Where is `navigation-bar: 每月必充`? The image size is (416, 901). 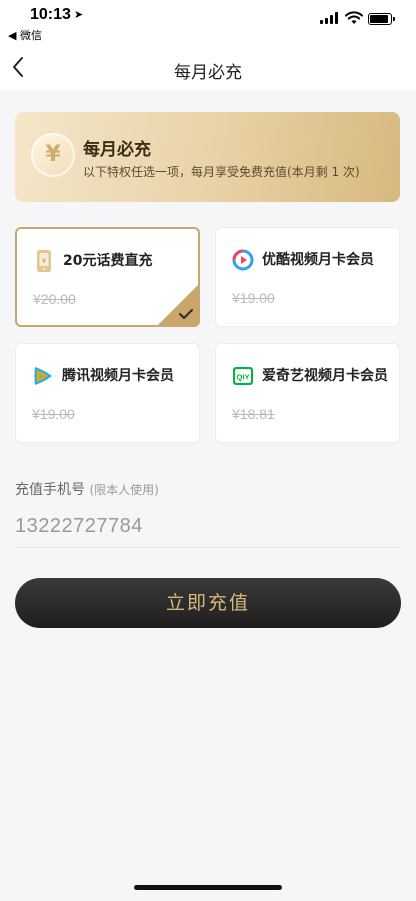 navigation-bar: 每月必充 is located at coordinates (208, 68).